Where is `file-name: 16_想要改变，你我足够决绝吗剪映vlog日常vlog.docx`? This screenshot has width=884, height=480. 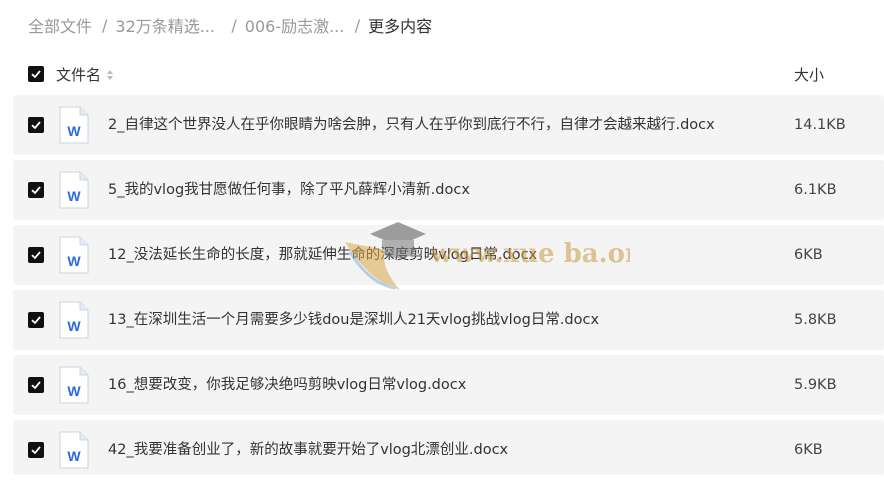 file-name: 16_想要改变，你我足够决绝吗剪映vlog日常vlog.docx is located at coordinates (287, 385).